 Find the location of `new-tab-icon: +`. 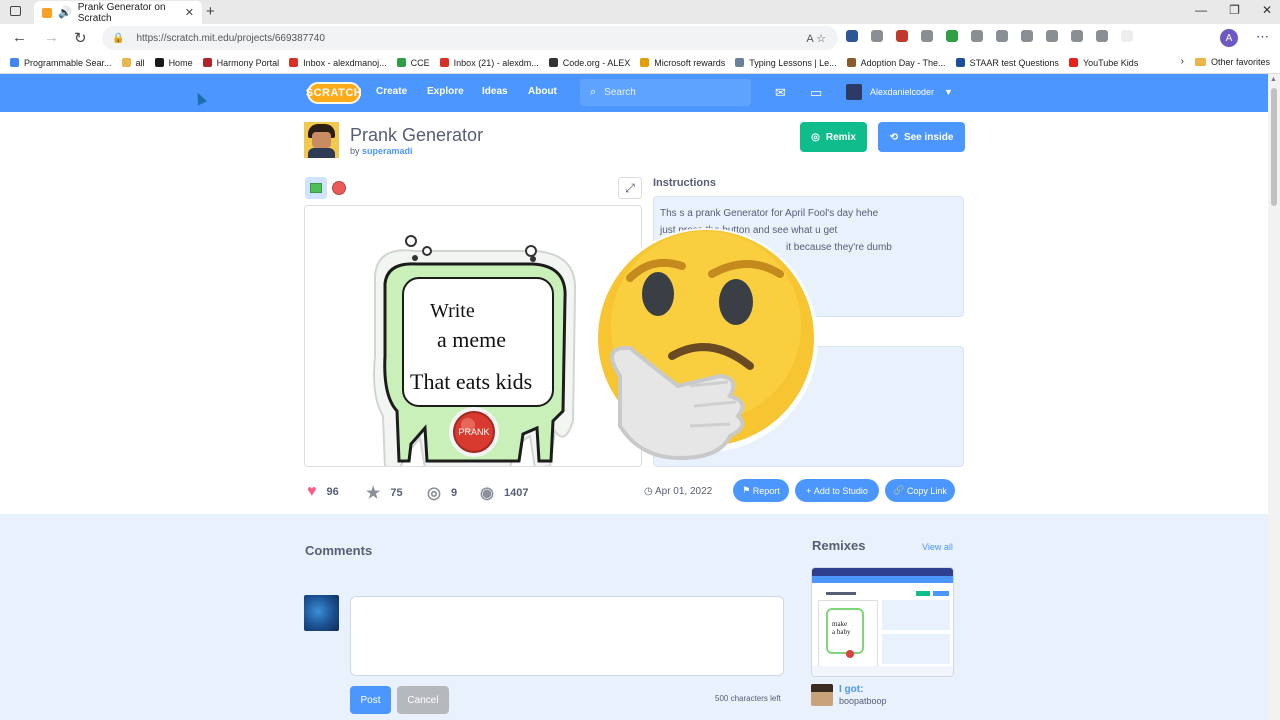

new-tab-icon: + is located at coordinates (210, 11).